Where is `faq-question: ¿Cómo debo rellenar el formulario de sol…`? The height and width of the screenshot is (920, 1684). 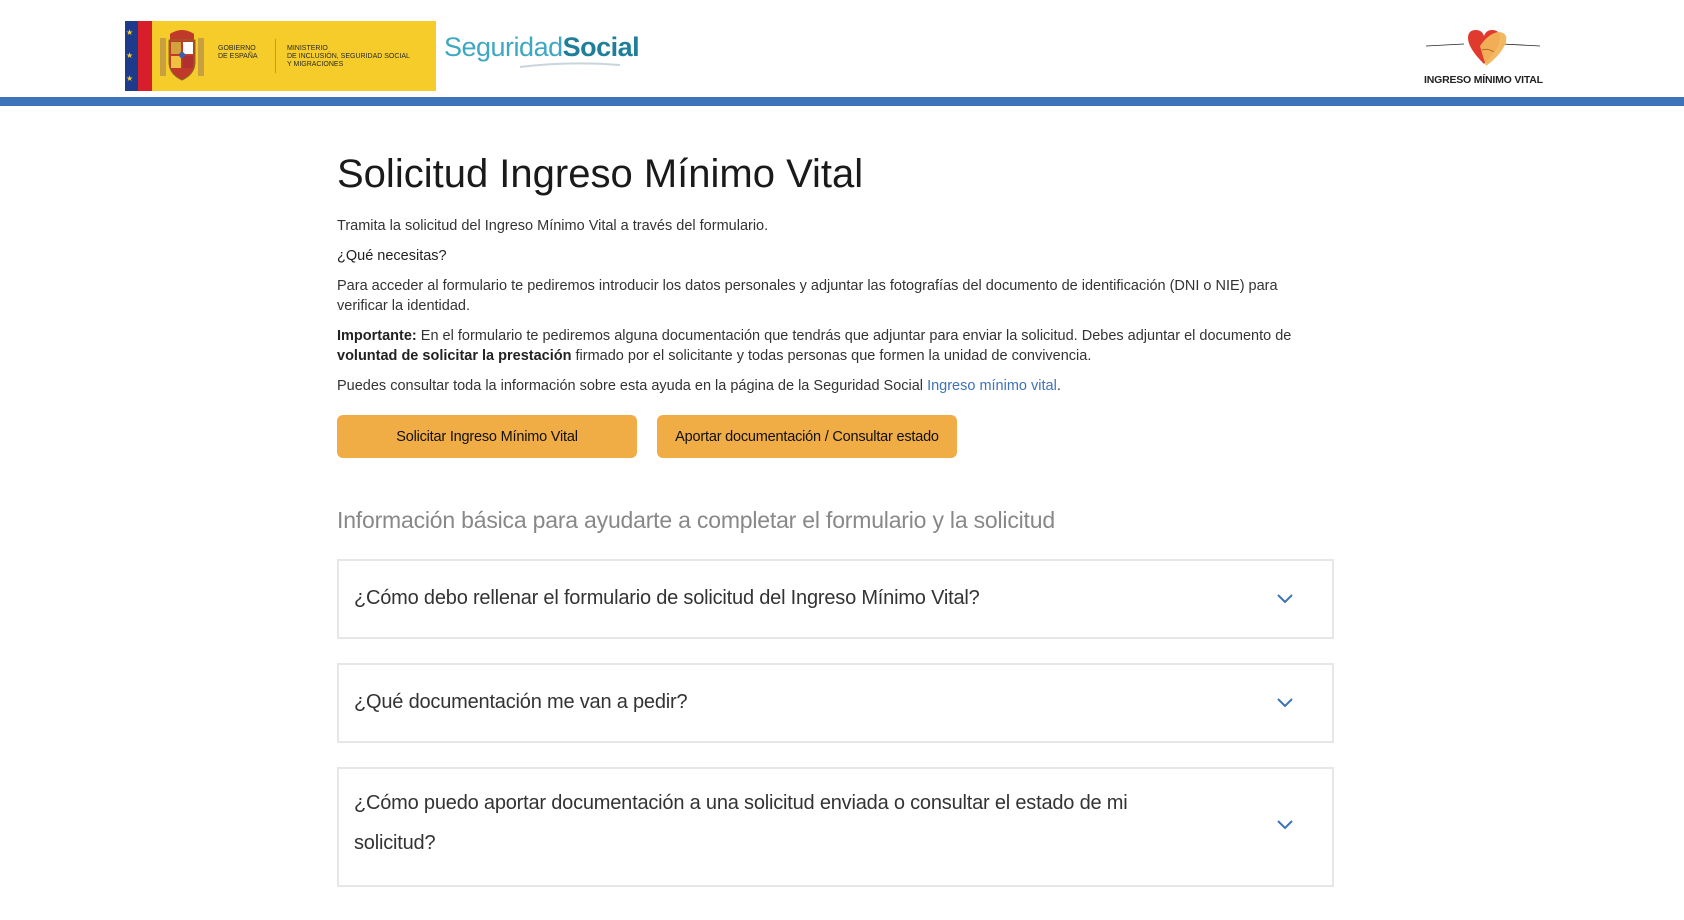
faq-question: ¿Cómo debo rellenar el formulario de sol… is located at coordinates (667, 598).